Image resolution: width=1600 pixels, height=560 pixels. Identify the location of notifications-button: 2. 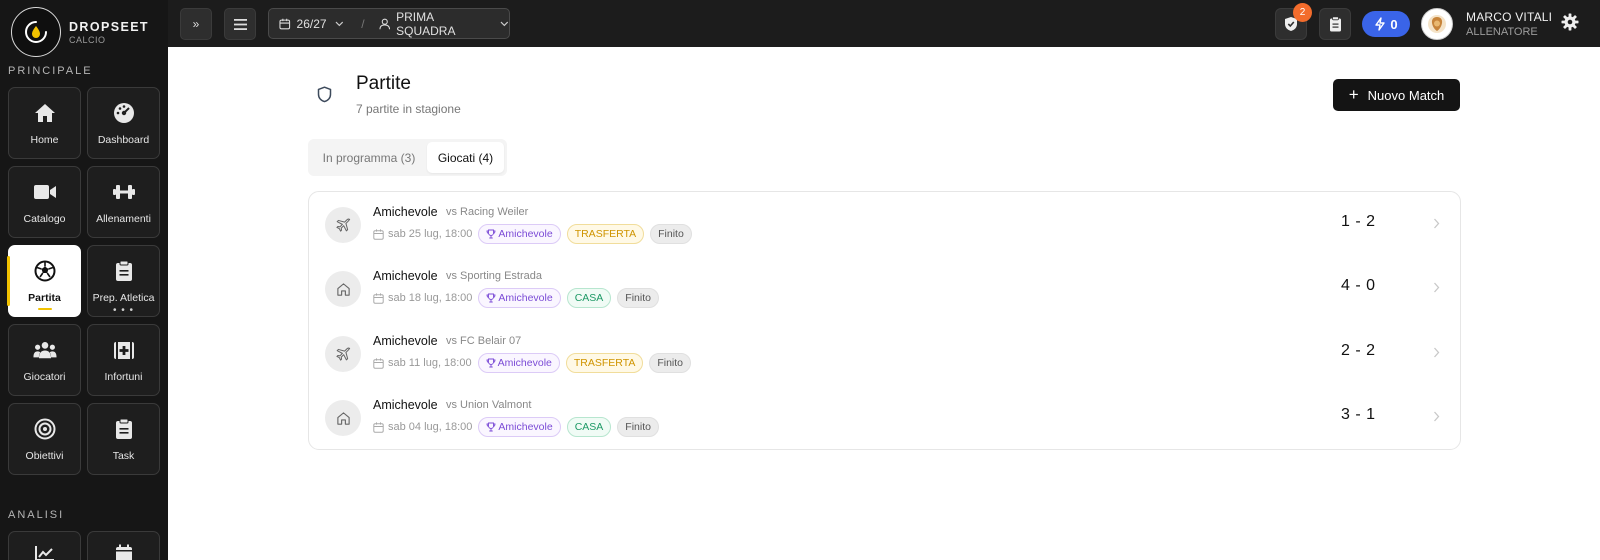
(1293, 21).